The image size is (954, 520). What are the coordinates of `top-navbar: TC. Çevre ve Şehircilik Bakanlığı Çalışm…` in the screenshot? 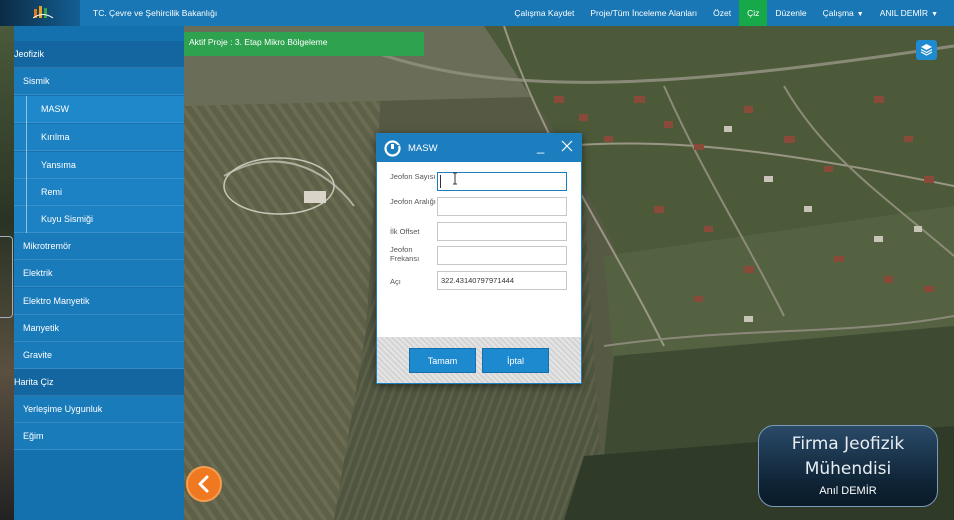 It's located at (477, 13).